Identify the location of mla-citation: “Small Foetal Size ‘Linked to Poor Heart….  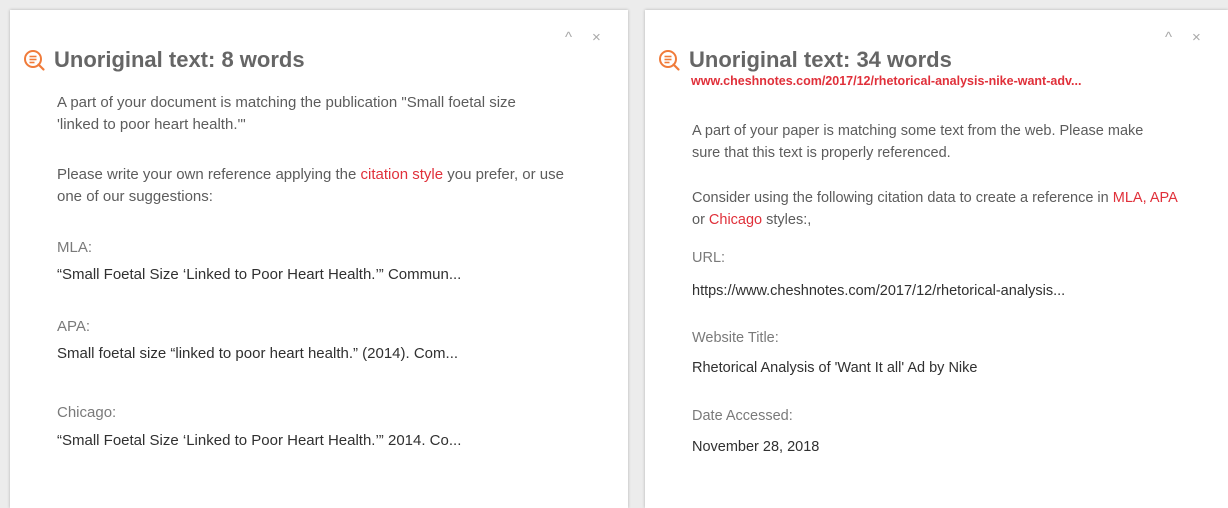
(259, 274).